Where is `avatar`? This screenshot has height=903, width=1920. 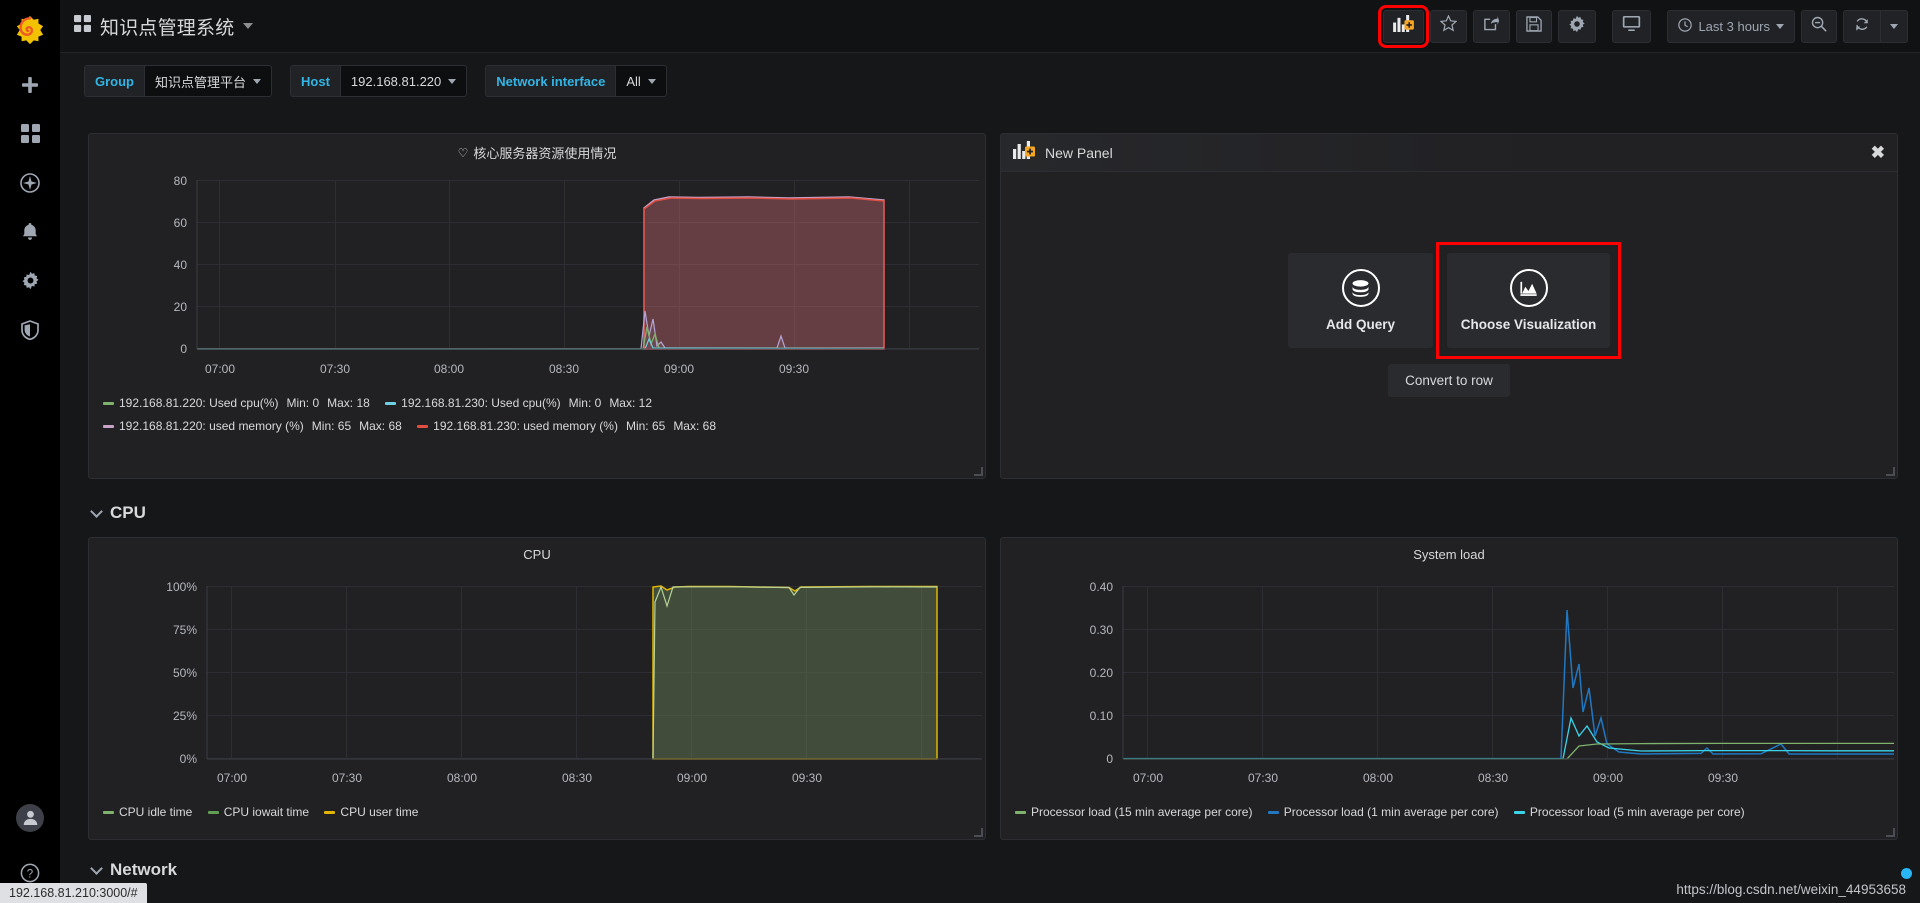
avatar is located at coordinates (30, 817).